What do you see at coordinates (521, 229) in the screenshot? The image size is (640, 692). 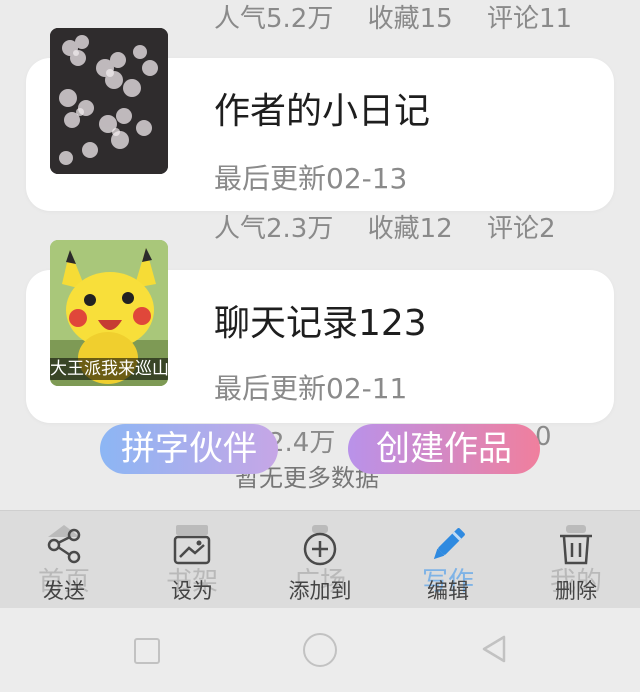 I see `comments-text: 评论2` at bounding box center [521, 229].